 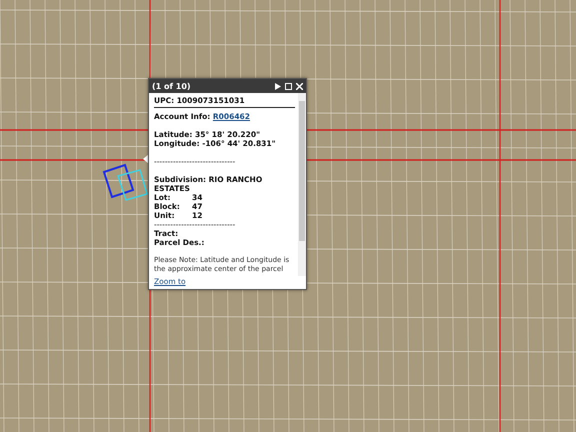 I want to click on popup-title: (1 of 10), so click(x=172, y=86).